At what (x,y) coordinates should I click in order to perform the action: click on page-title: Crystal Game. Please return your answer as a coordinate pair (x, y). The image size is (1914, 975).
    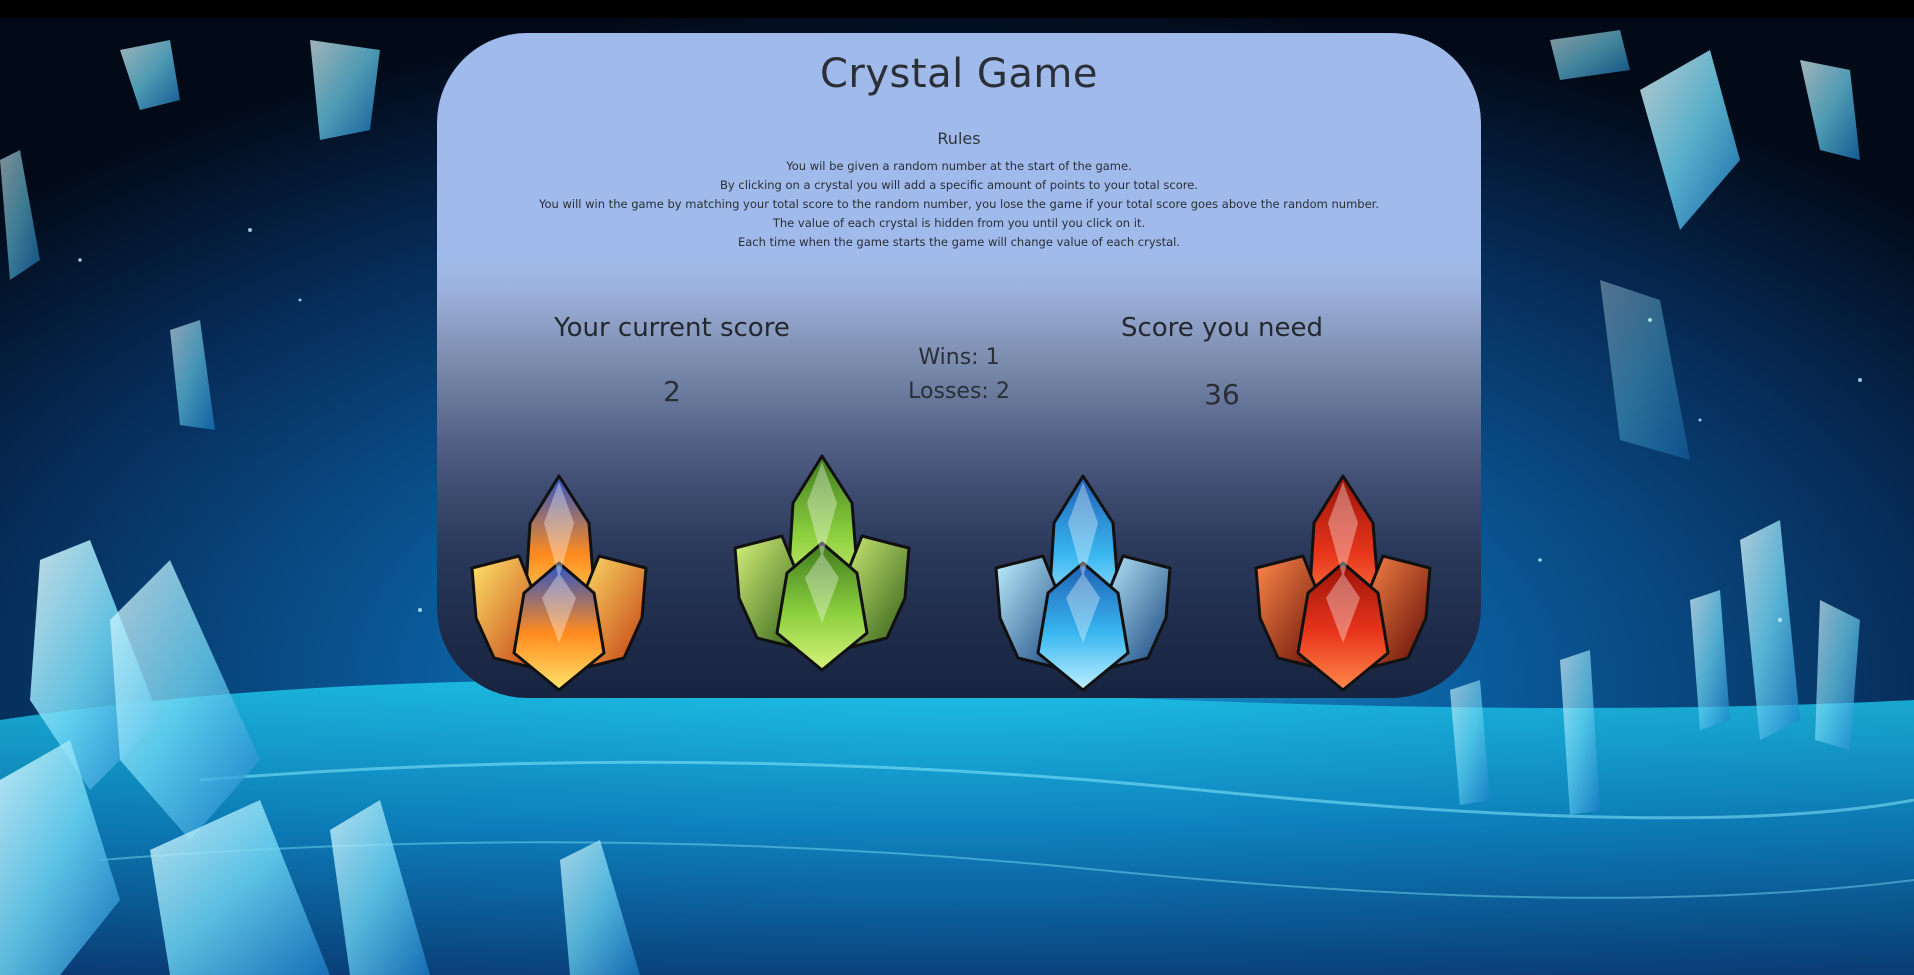
    Looking at the image, I should click on (959, 74).